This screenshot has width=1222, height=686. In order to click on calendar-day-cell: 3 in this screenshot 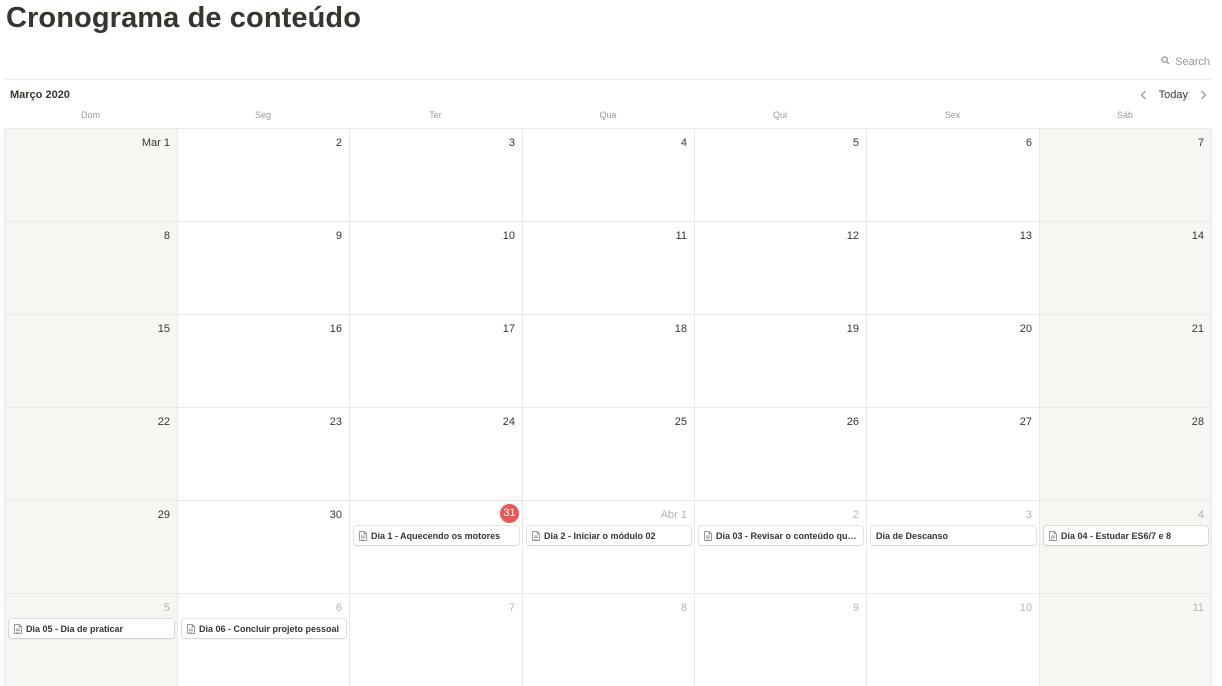, I will do `click(436, 175)`.